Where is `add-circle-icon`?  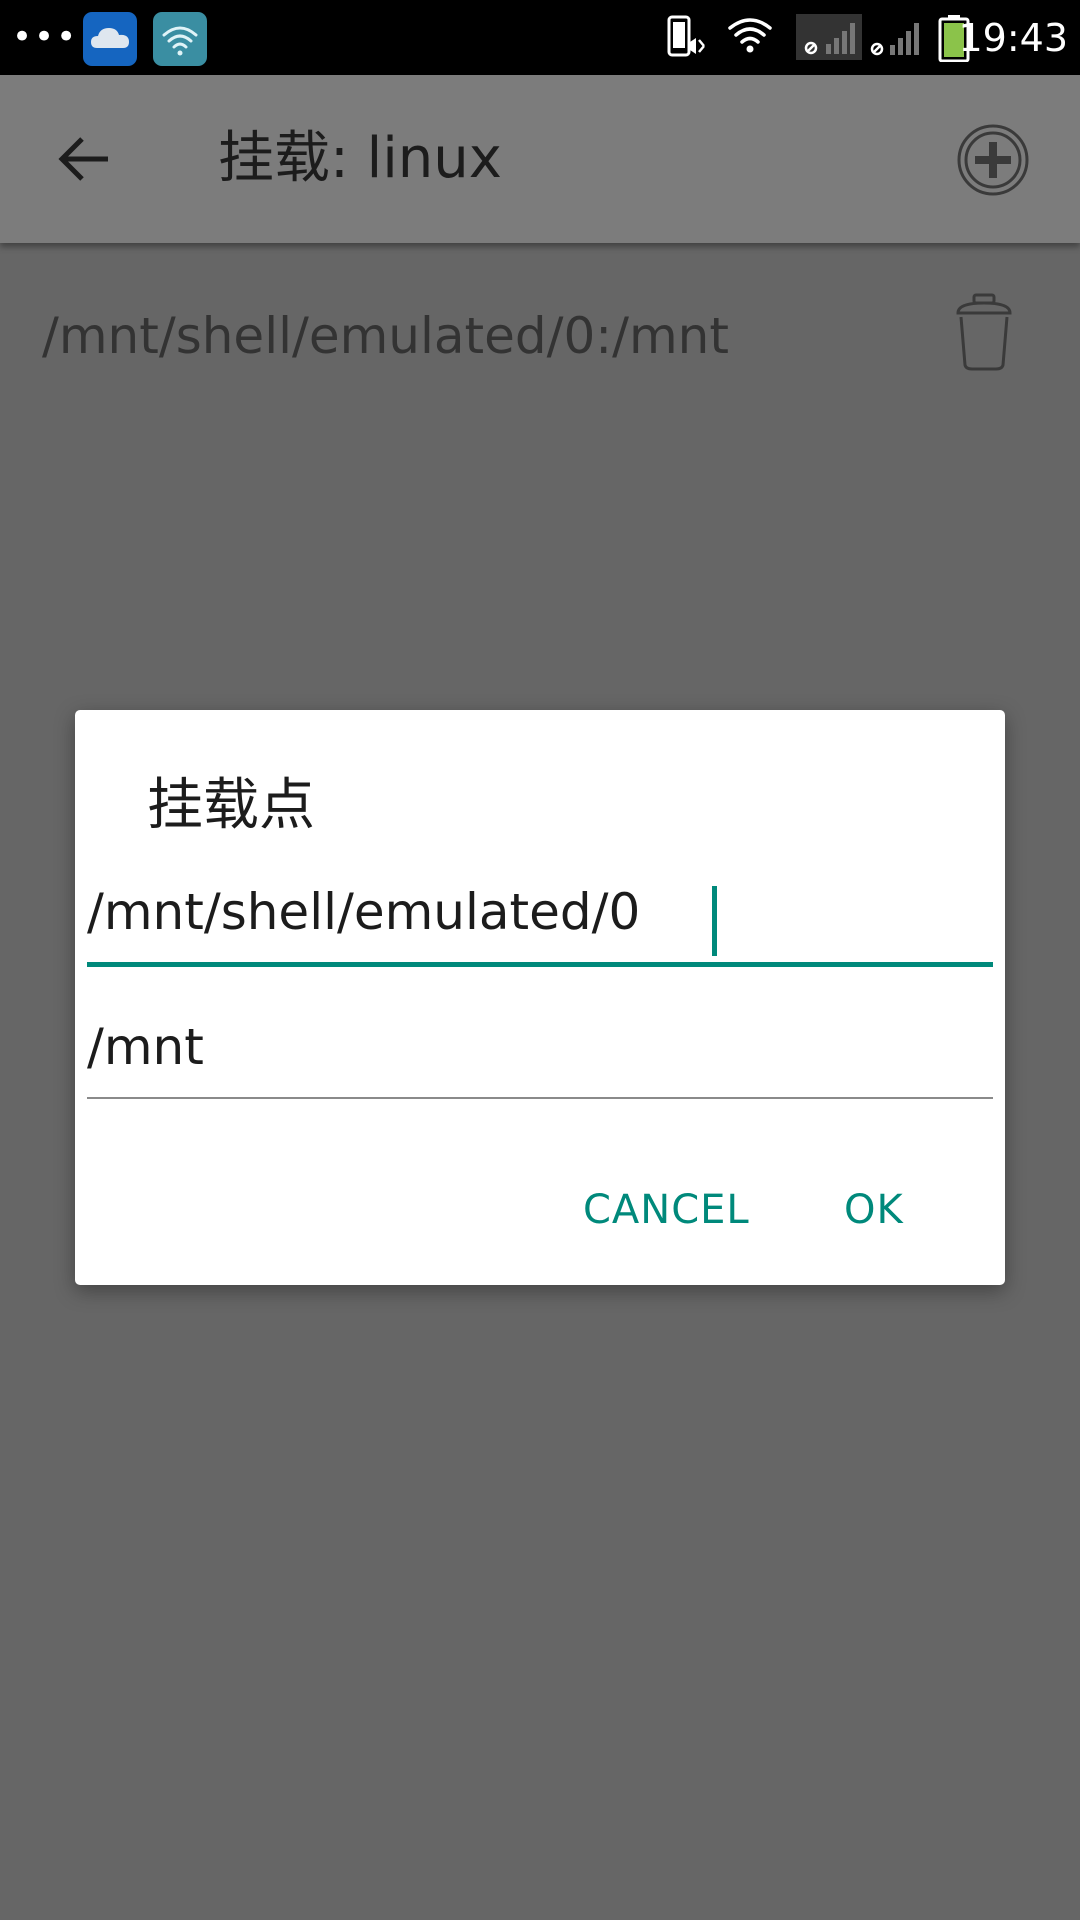
add-circle-icon is located at coordinates (993, 160).